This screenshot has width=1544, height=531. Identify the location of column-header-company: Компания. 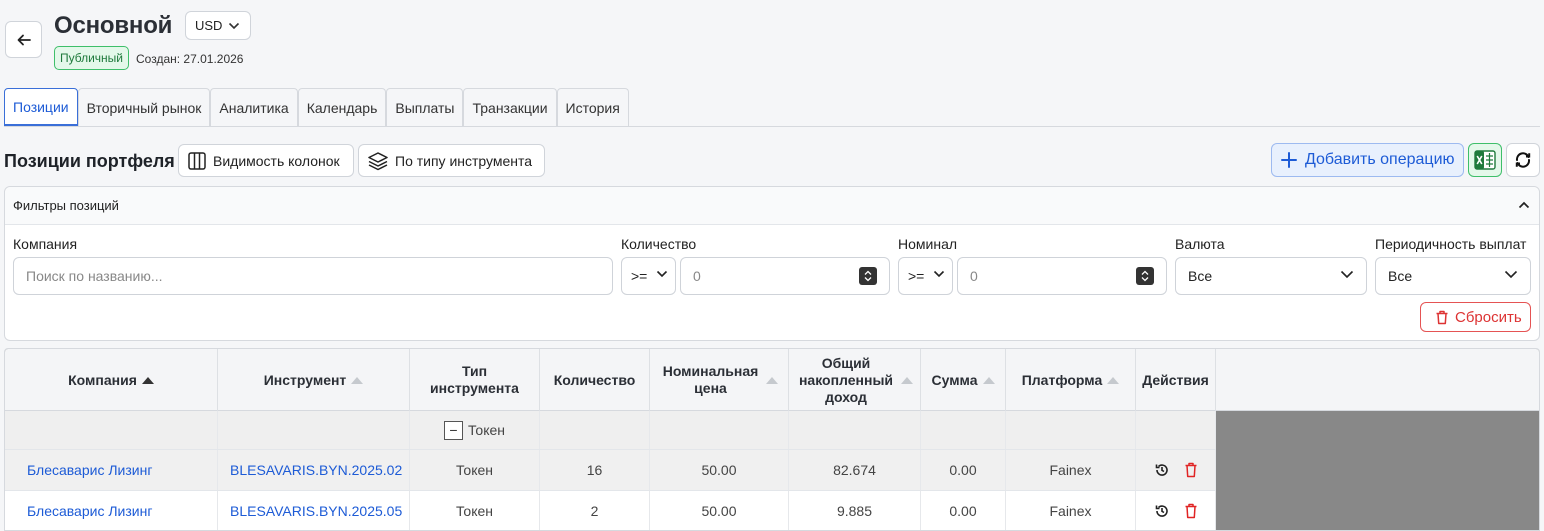
(111, 380).